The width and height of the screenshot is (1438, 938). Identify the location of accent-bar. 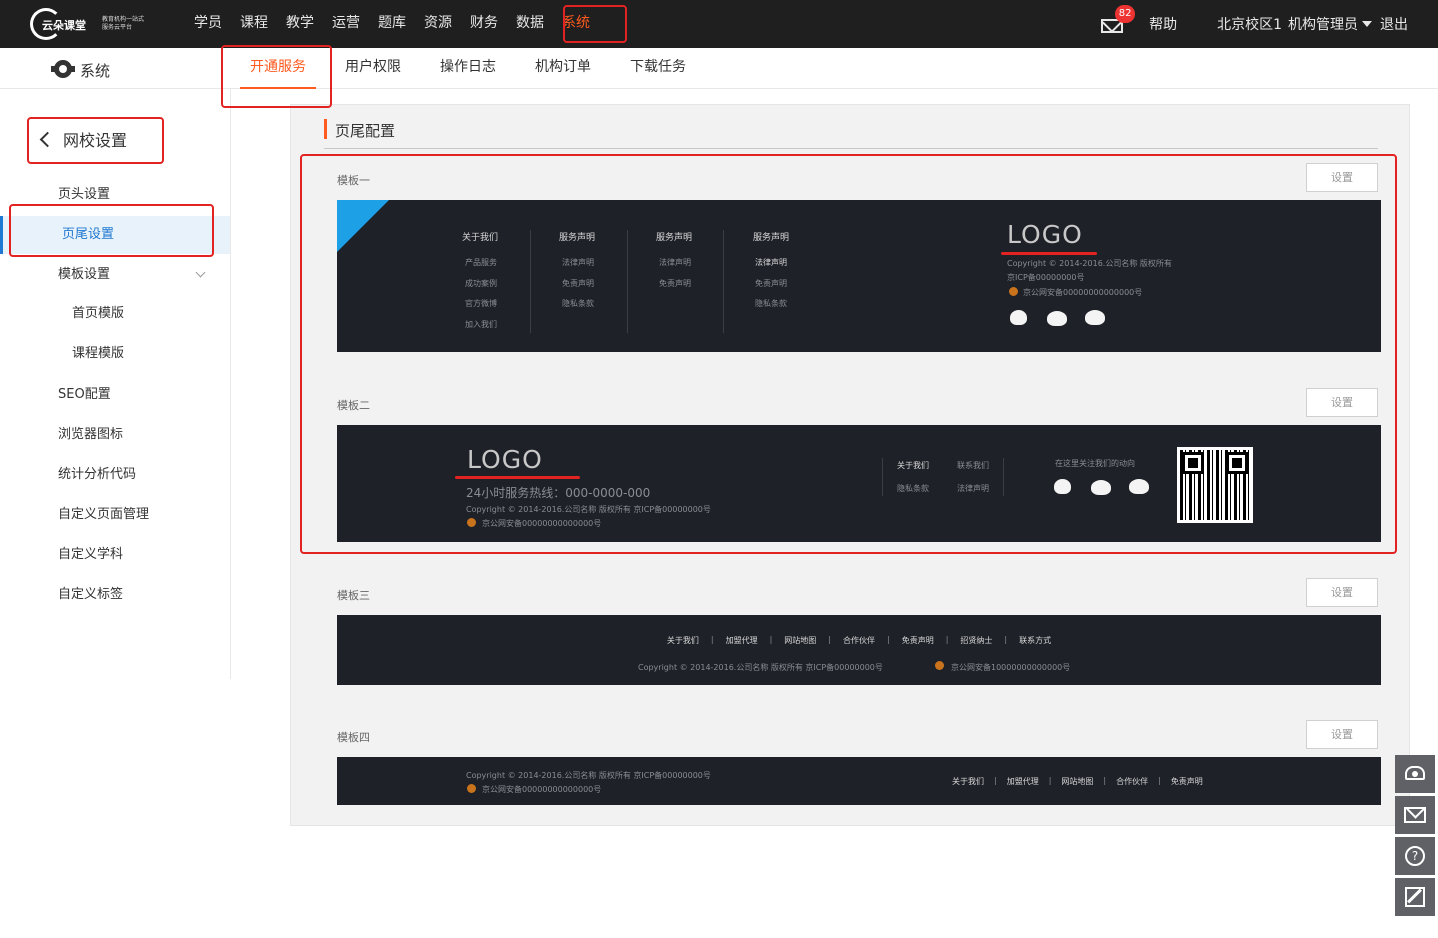
(325, 129).